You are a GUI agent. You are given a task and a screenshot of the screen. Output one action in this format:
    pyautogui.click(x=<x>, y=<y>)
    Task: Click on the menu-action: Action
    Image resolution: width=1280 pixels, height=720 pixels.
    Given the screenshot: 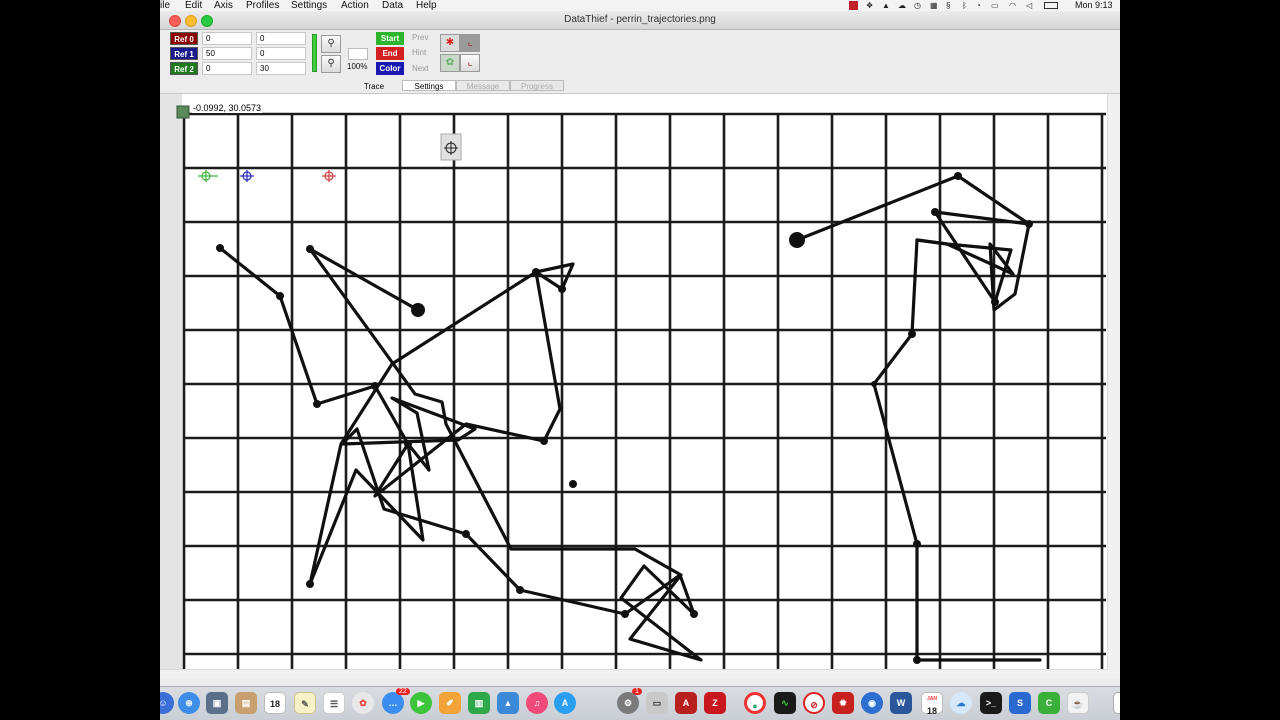 What is the action you would take?
    pyautogui.click(x=355, y=5)
    